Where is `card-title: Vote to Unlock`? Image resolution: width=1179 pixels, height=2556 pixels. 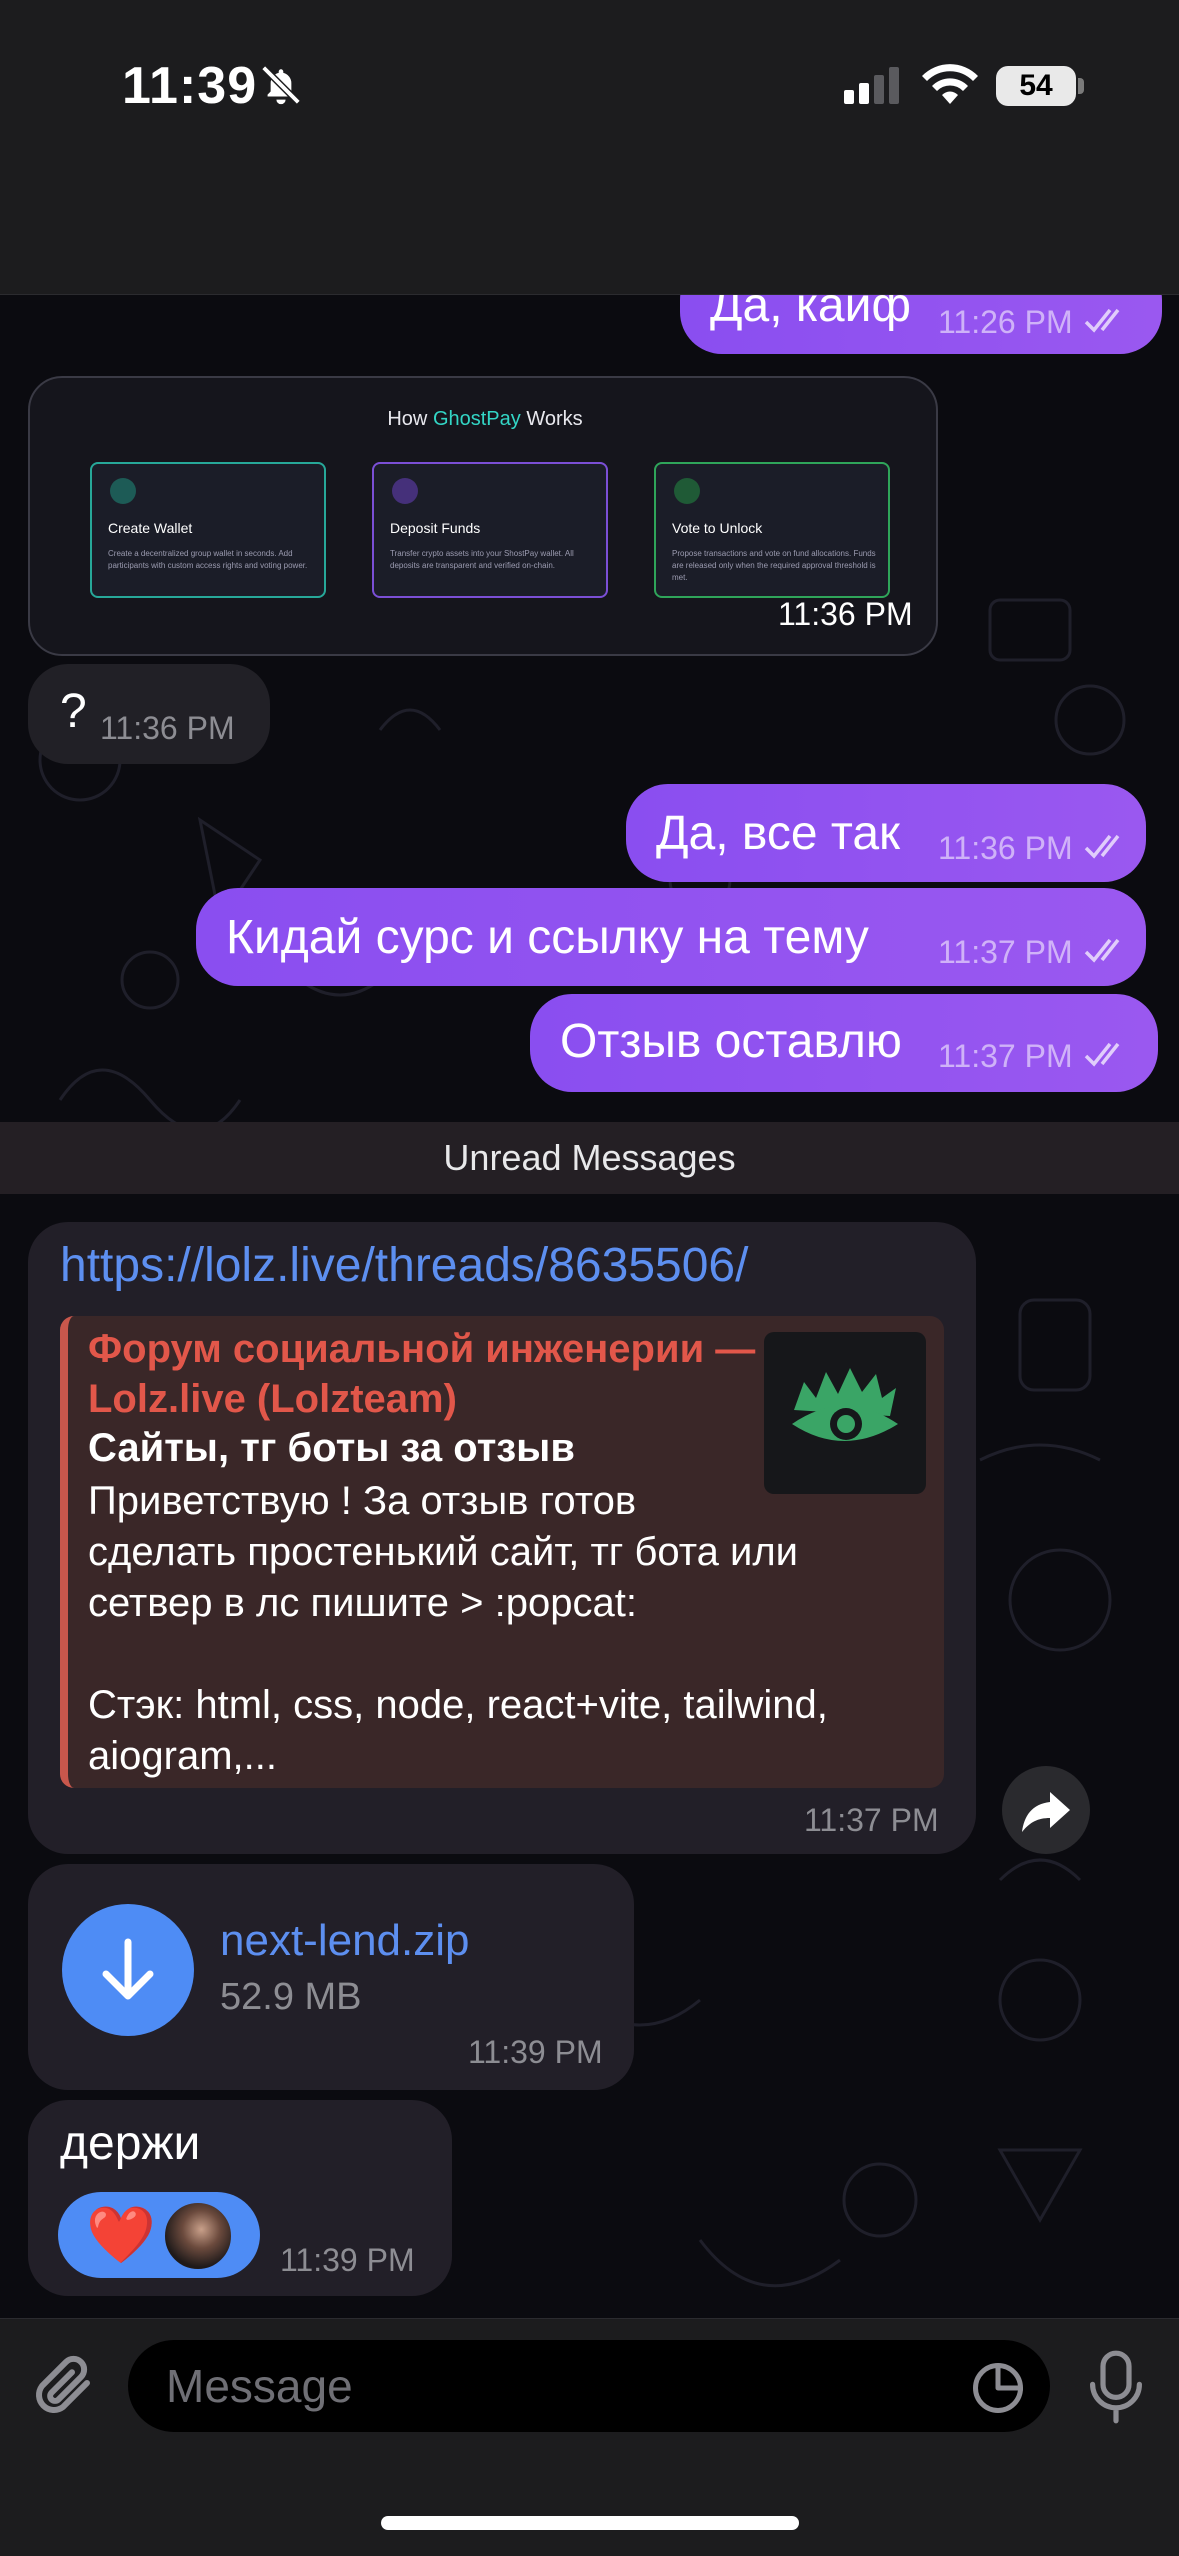 card-title: Vote to Unlock is located at coordinates (717, 528).